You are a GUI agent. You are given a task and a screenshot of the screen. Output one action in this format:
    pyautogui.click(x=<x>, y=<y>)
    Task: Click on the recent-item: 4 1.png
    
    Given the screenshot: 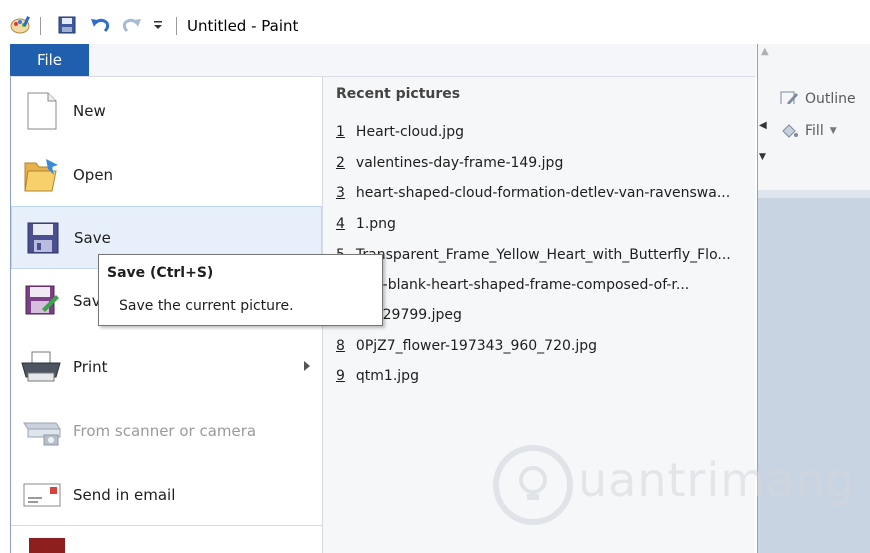 What is the action you would take?
    pyautogui.click(x=366, y=224)
    